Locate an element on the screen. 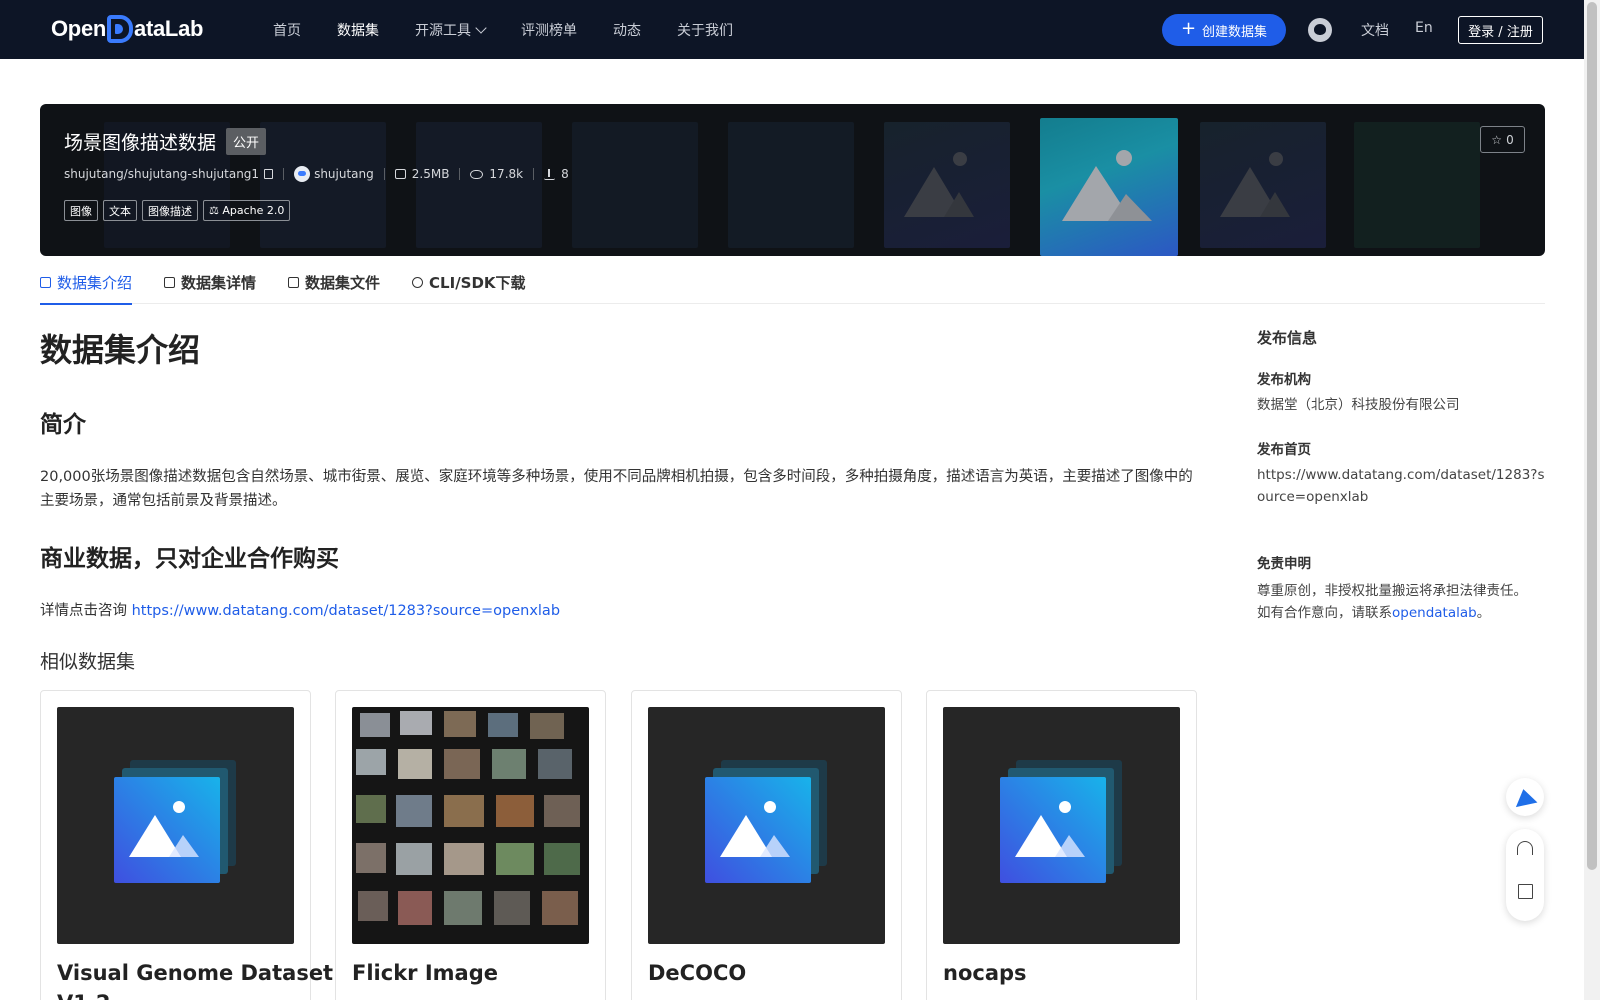  tag-license: ⚖ Apache 2.0 is located at coordinates (247, 210).